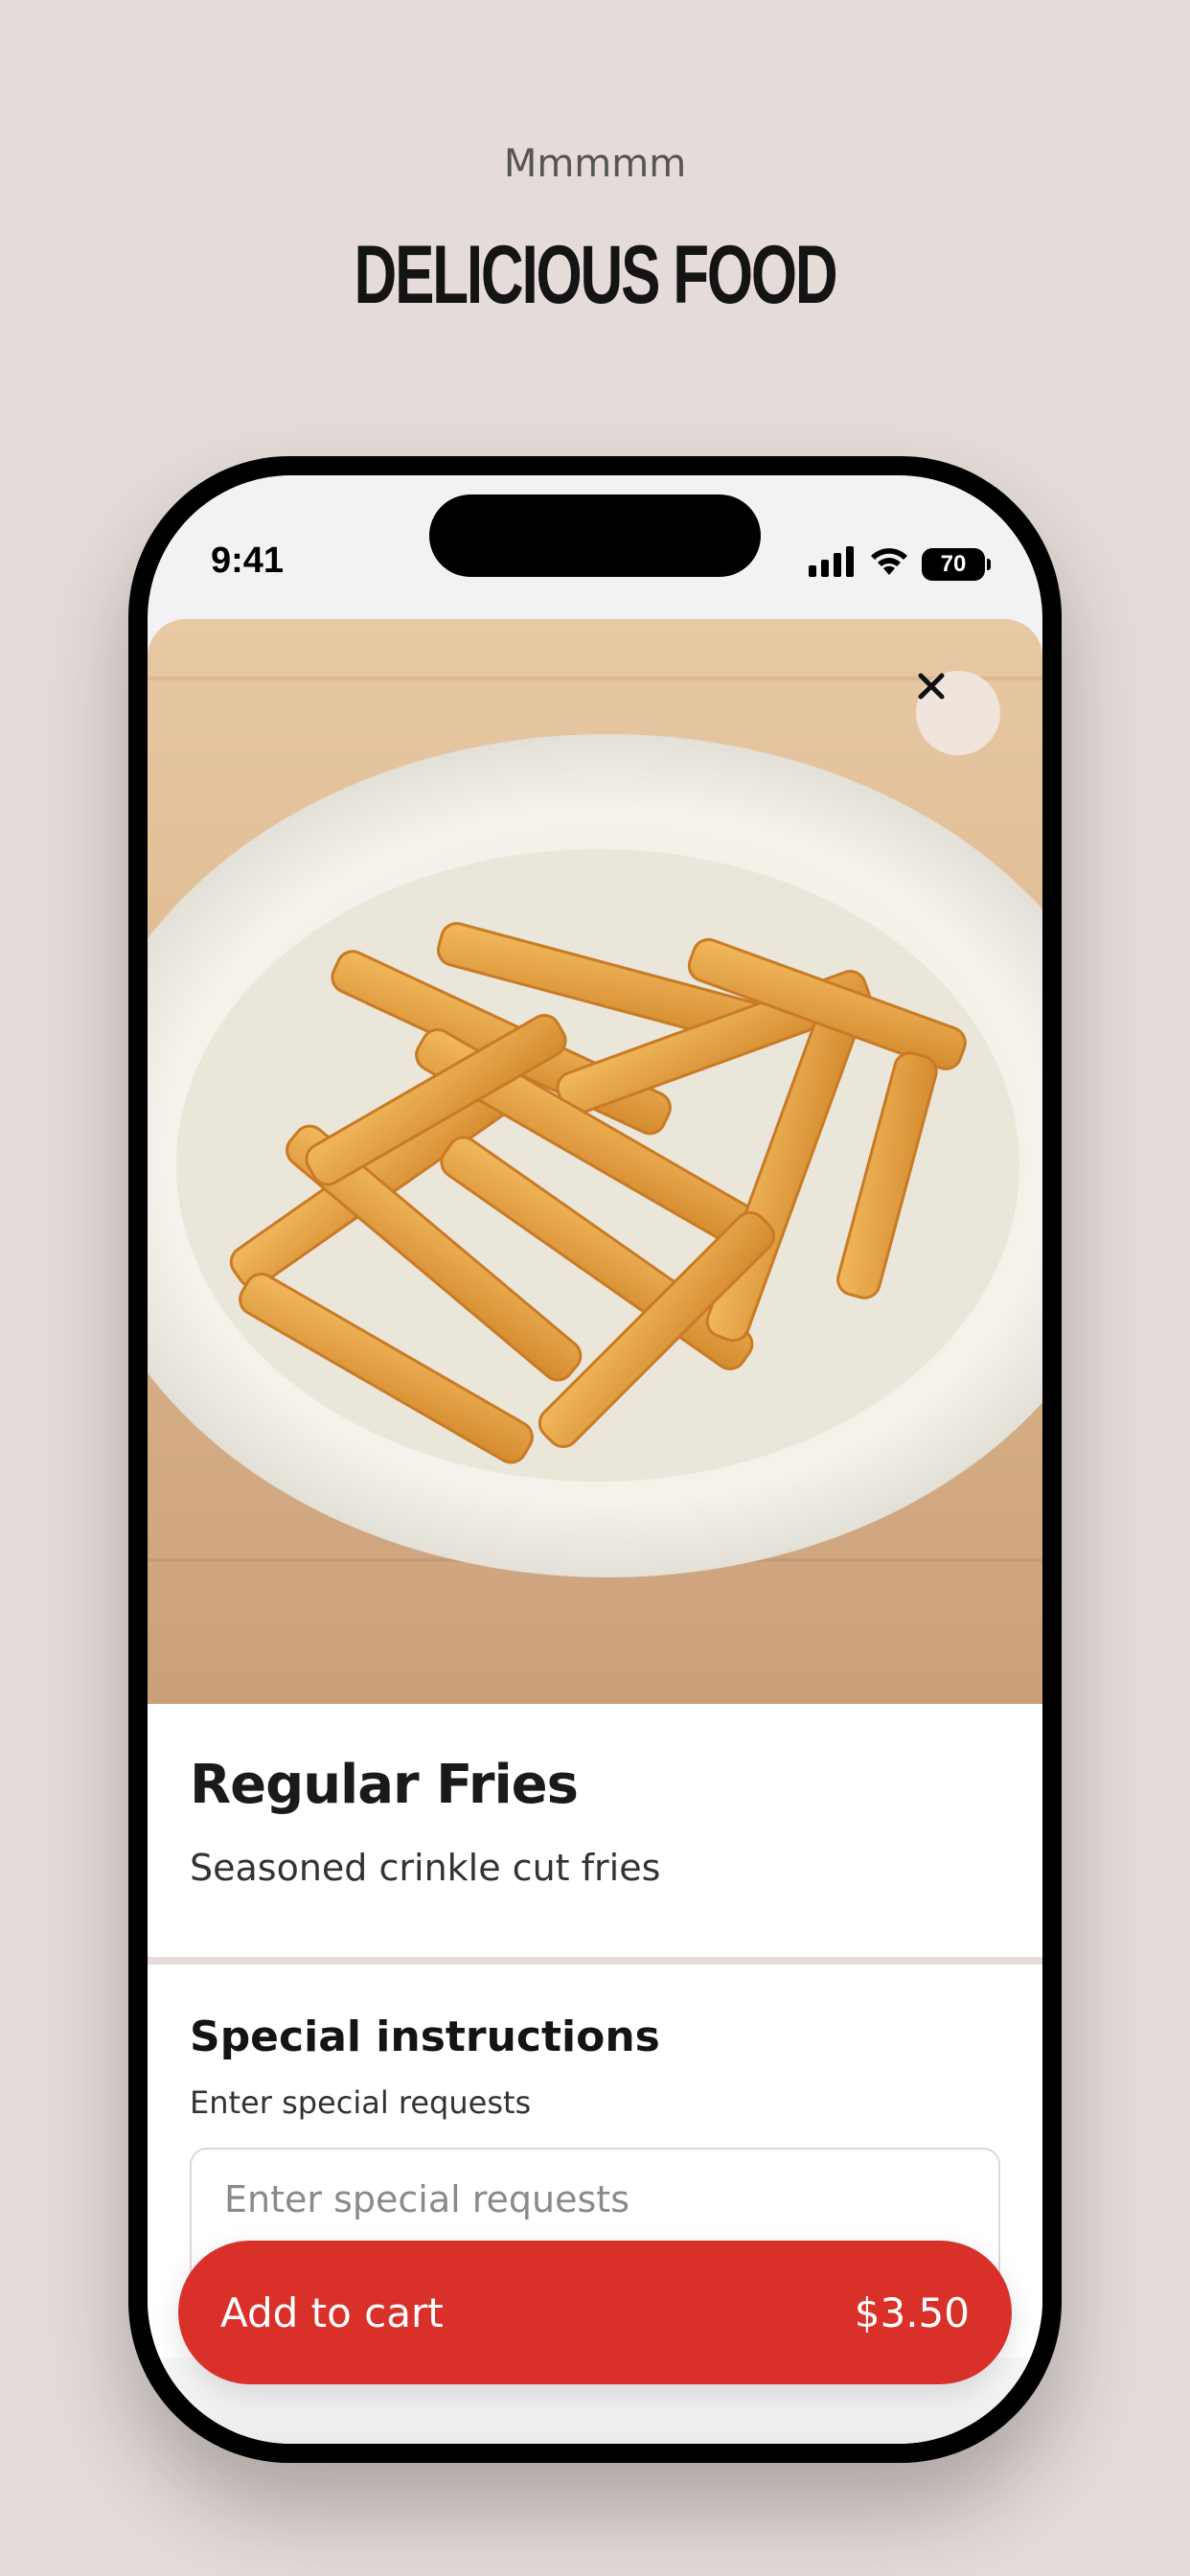 The image size is (1190, 2576). I want to click on signal-icon, so click(833, 564).